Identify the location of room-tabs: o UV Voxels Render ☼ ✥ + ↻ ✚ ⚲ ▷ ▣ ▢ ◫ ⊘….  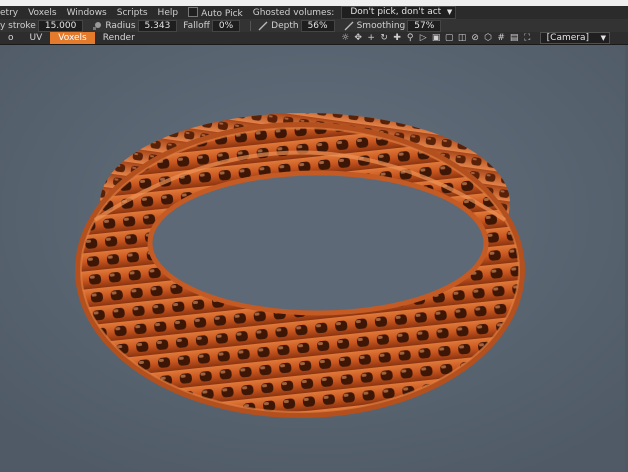
(314, 38).